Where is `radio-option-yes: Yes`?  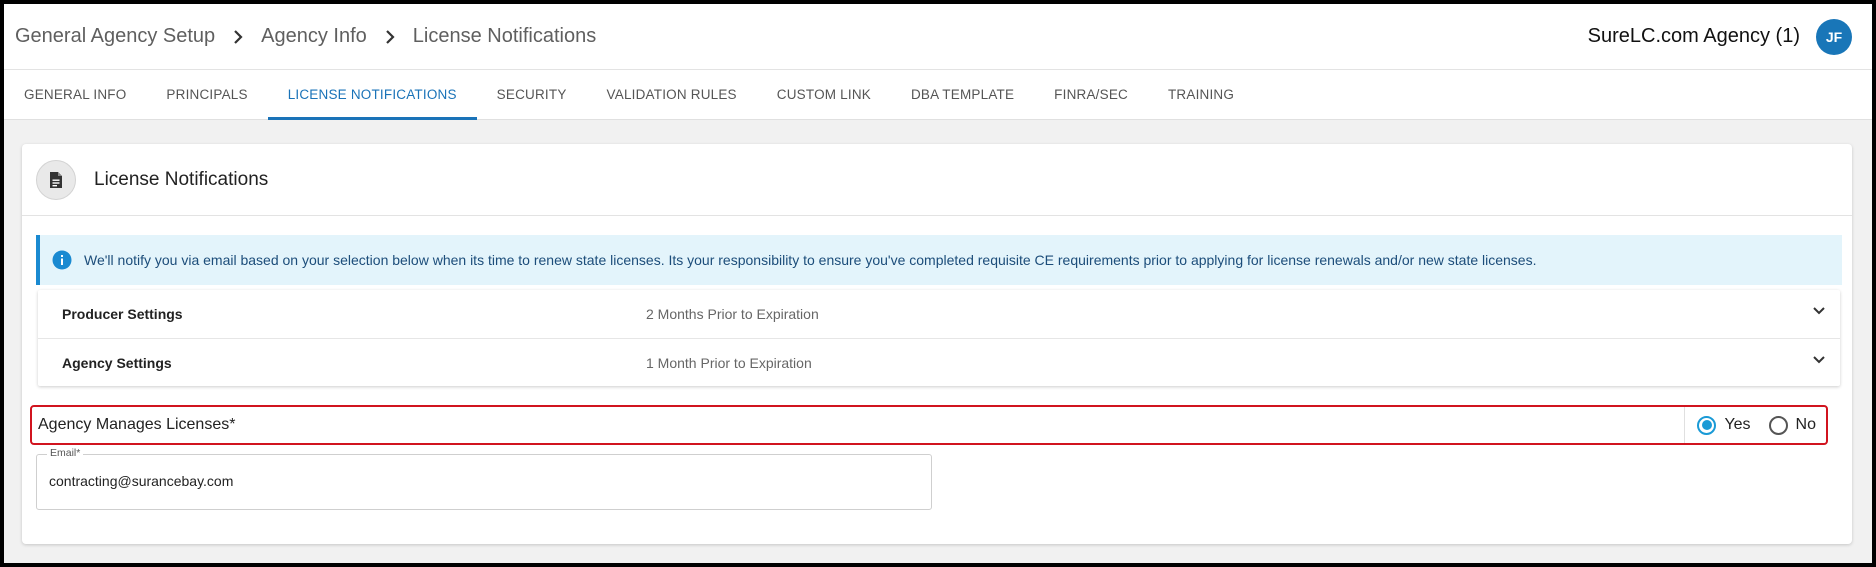 radio-option-yes: Yes is located at coordinates (1724, 425).